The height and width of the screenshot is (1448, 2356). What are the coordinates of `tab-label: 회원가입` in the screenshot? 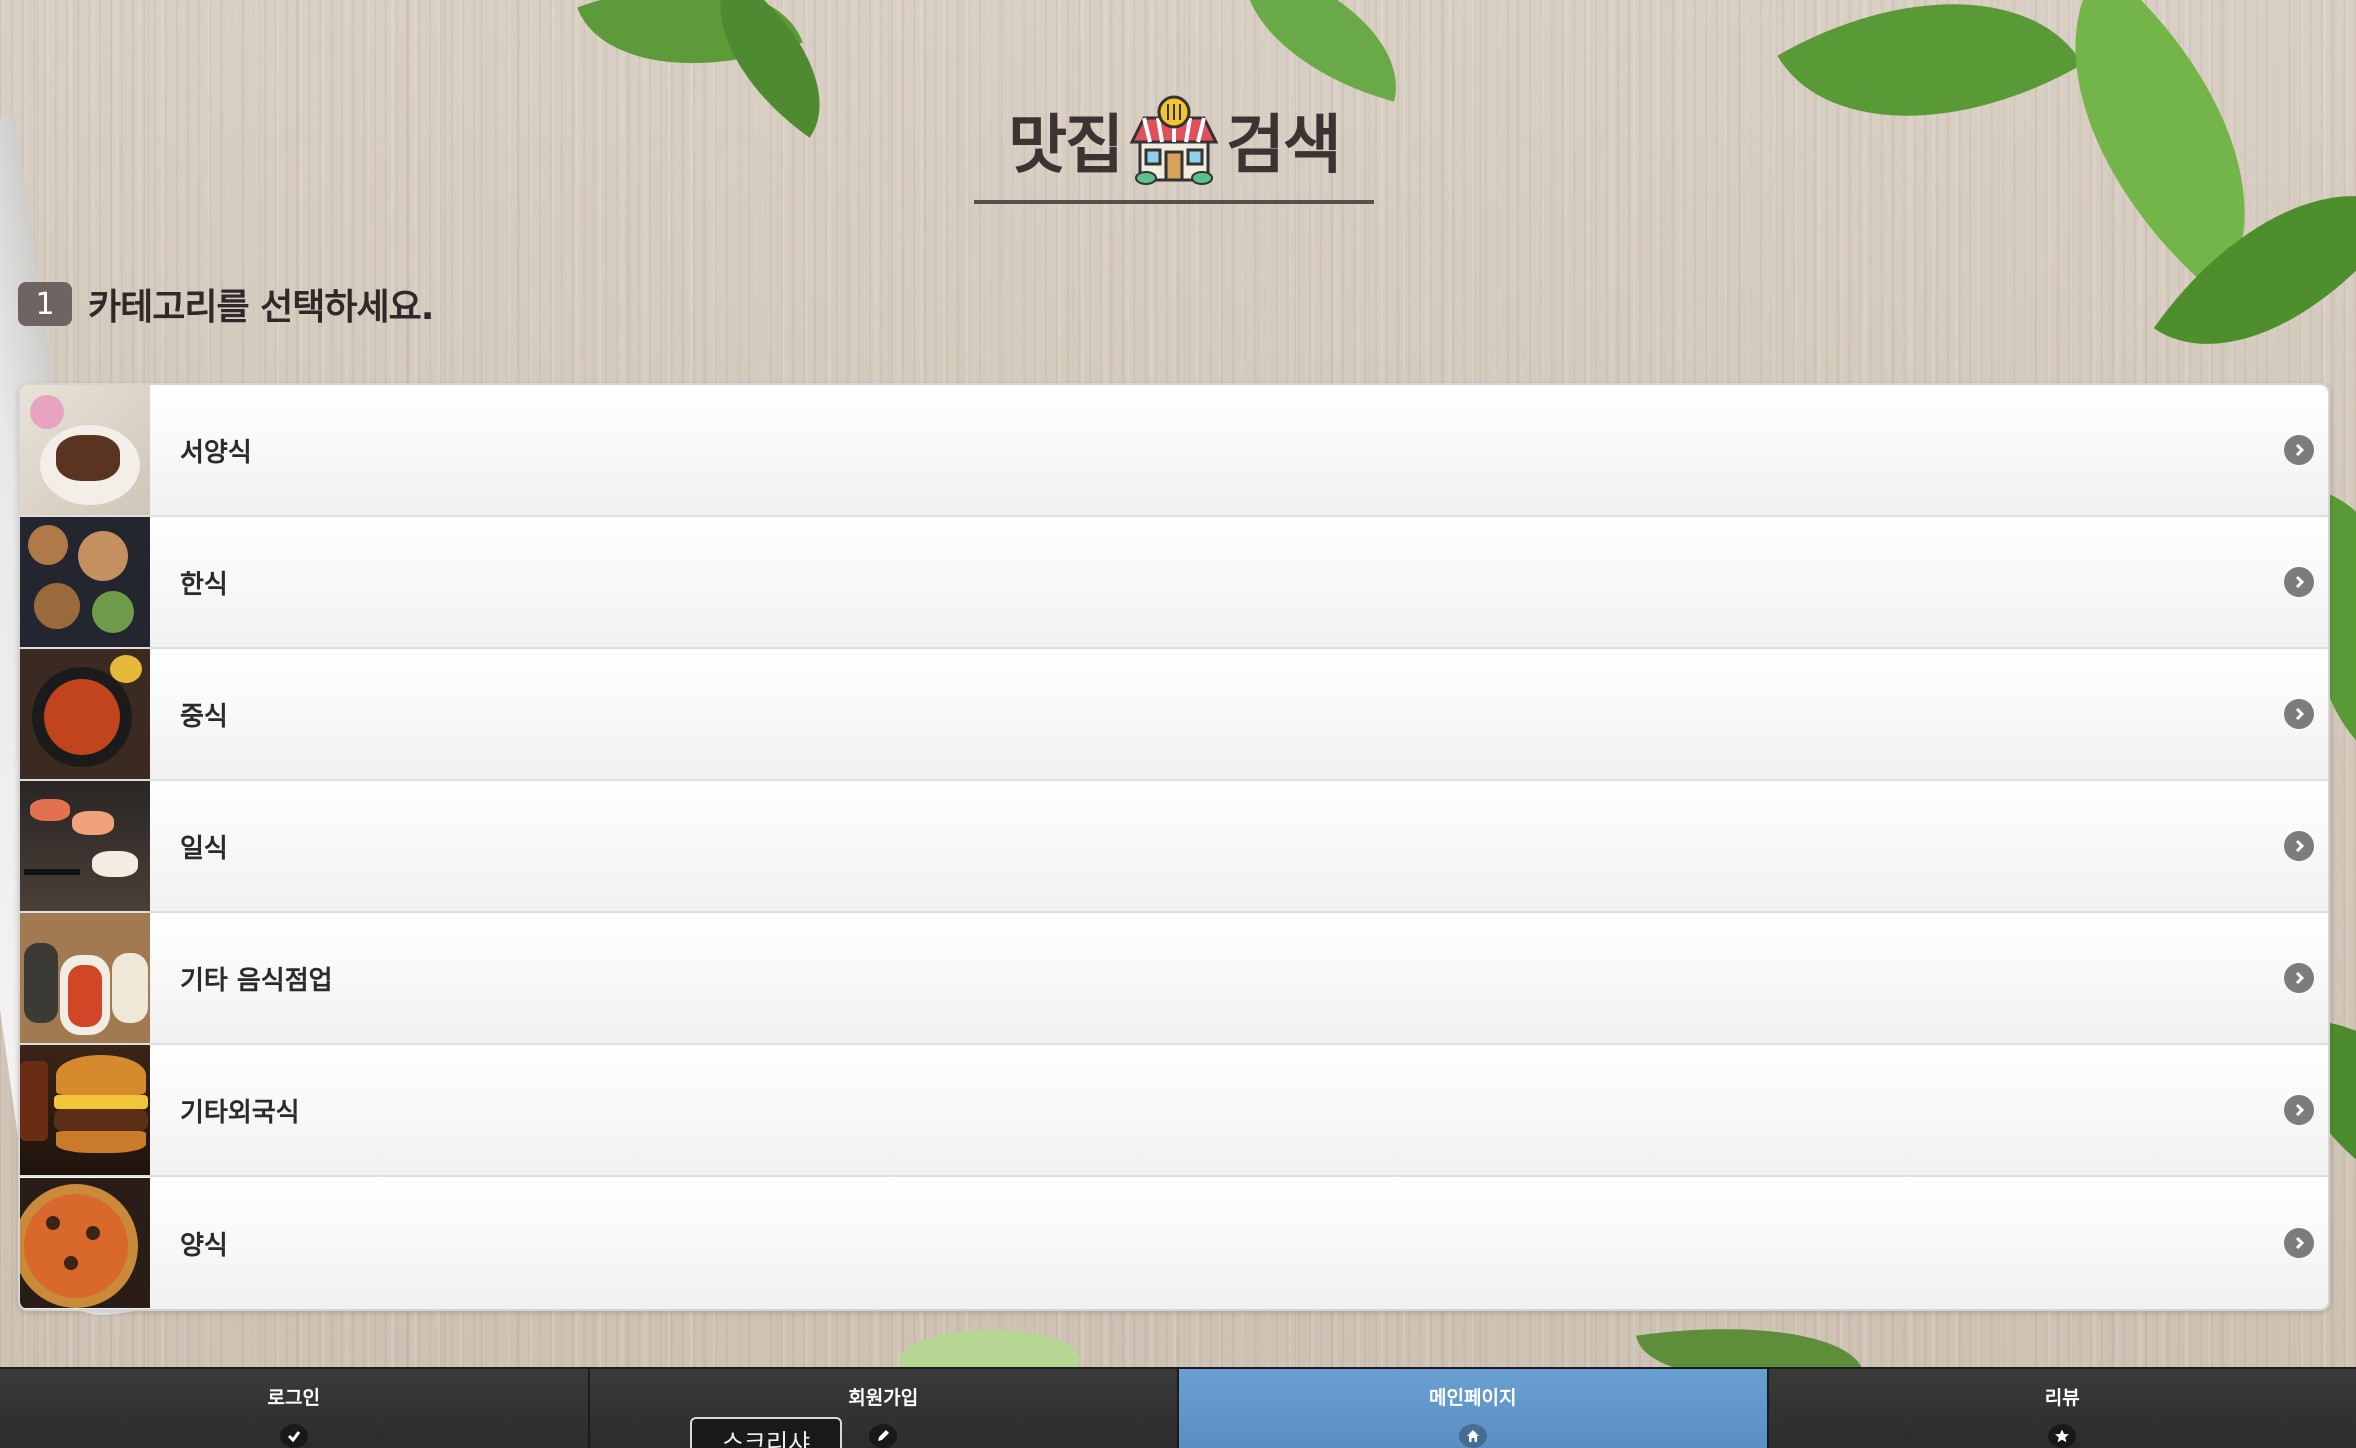 It's located at (883, 1398).